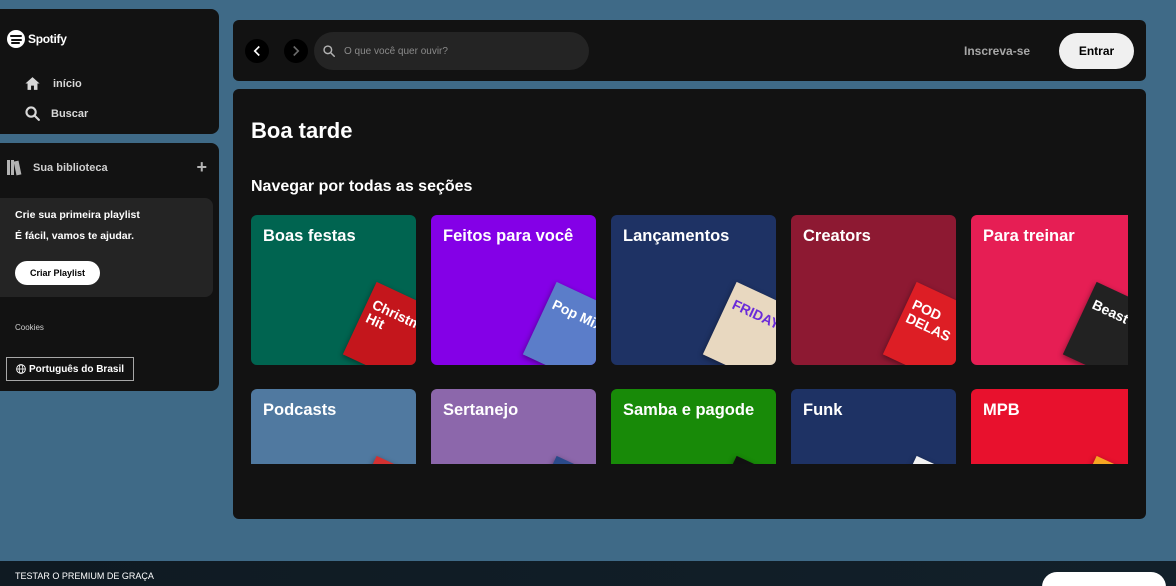 This screenshot has height=586, width=1176. Describe the element at coordinates (481, 410) in the screenshot. I see `category-tile-label: Sertanejo` at that location.